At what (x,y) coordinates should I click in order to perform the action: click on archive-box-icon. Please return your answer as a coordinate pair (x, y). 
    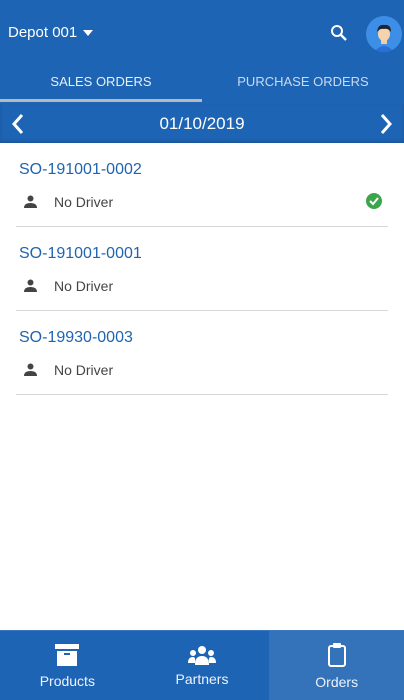
    Looking at the image, I should click on (67, 654).